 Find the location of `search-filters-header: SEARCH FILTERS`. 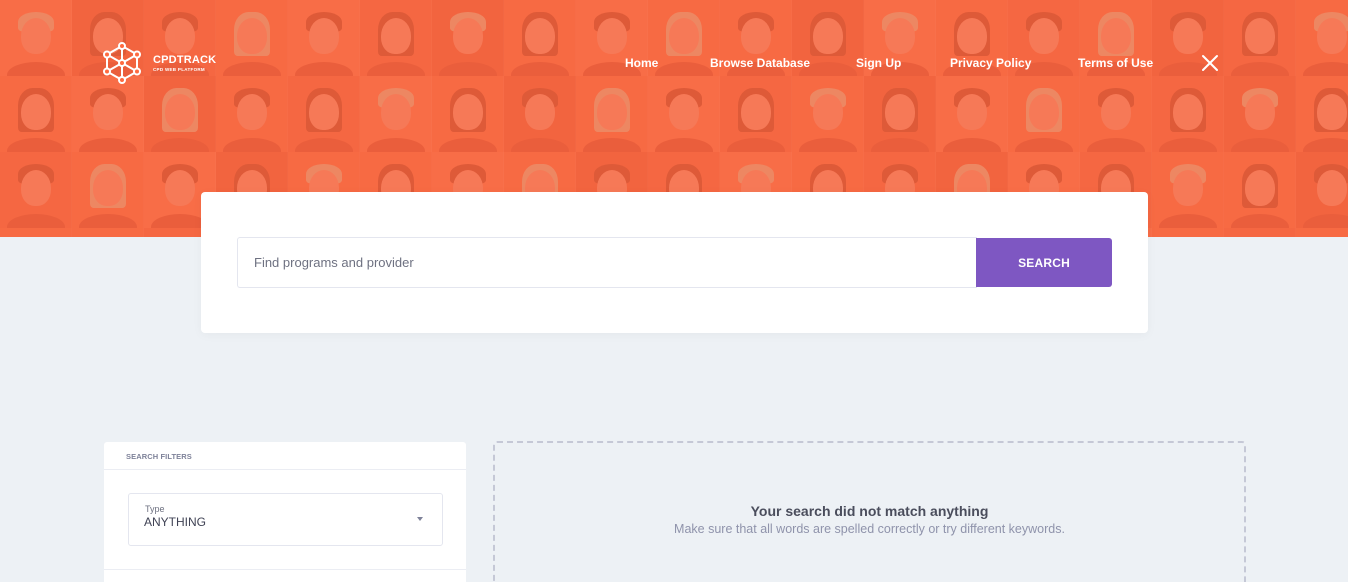

search-filters-header: SEARCH FILTERS is located at coordinates (285, 456).